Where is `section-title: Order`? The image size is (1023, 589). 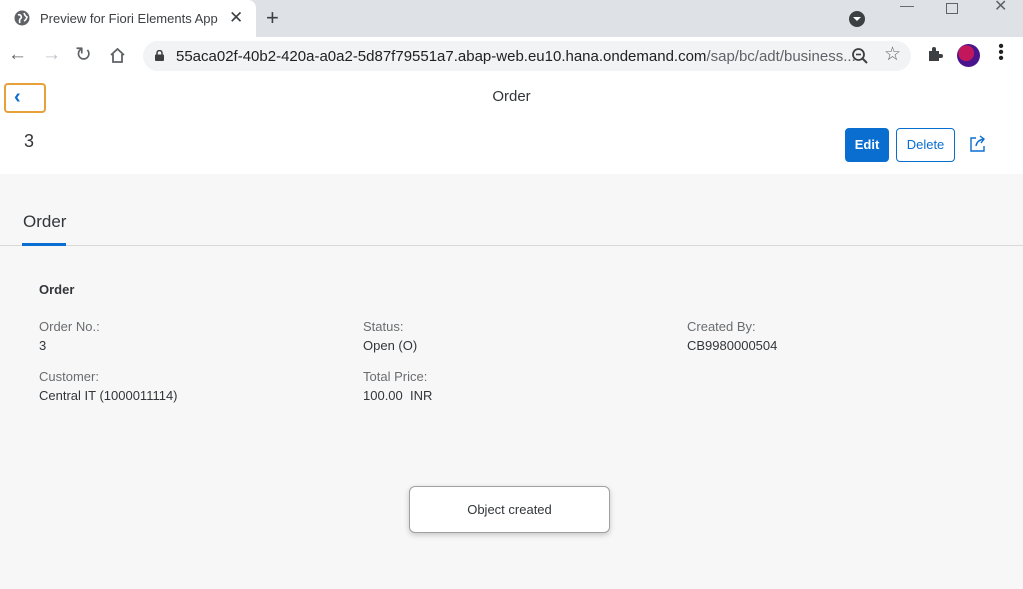 section-title: Order is located at coordinates (57, 289).